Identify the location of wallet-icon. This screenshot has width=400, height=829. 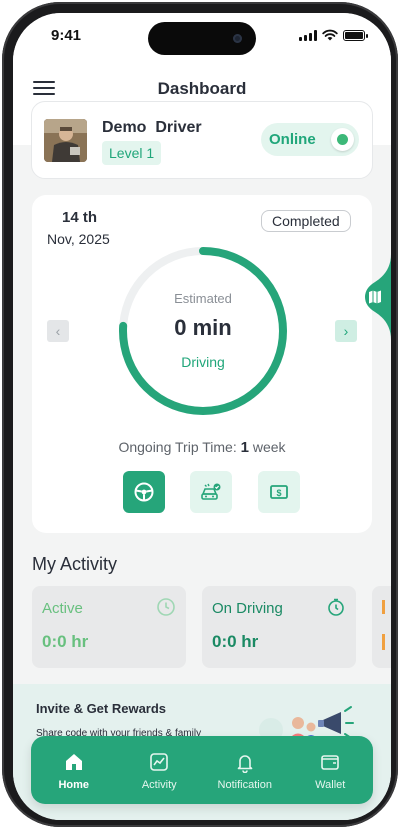
(330, 762).